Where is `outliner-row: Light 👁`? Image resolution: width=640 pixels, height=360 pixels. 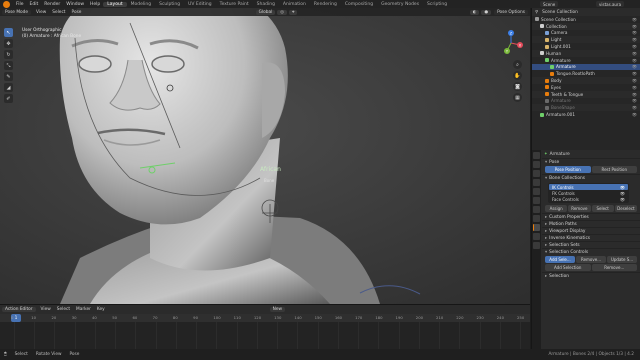 outliner-row: Light 👁 is located at coordinates (586, 40).